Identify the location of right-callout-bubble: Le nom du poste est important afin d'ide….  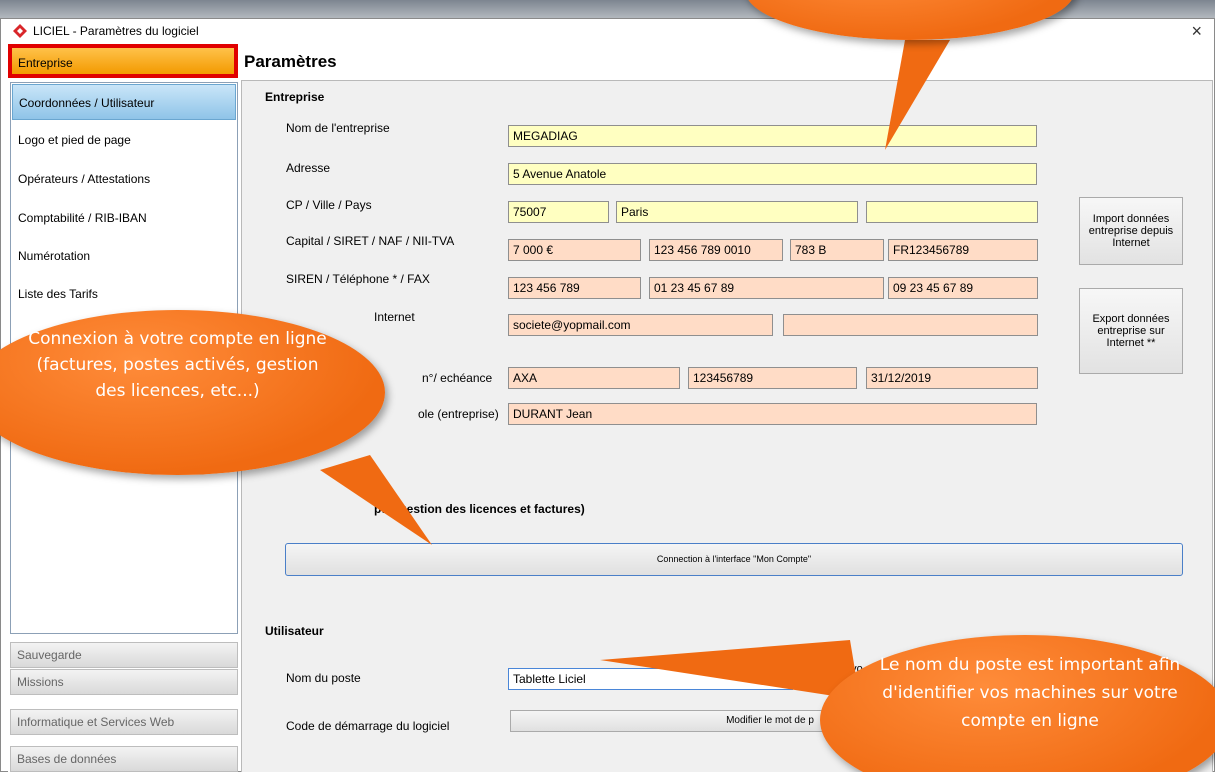
(1017, 703).